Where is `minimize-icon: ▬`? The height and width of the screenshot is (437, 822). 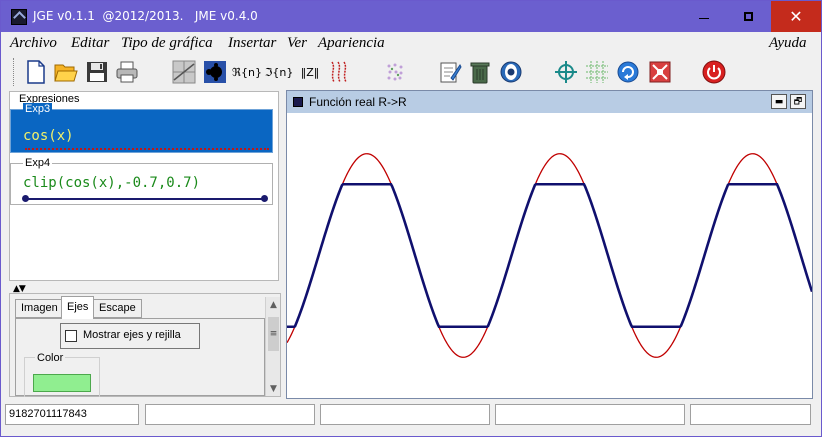
minimize-icon: ▬ is located at coordinates (779, 101).